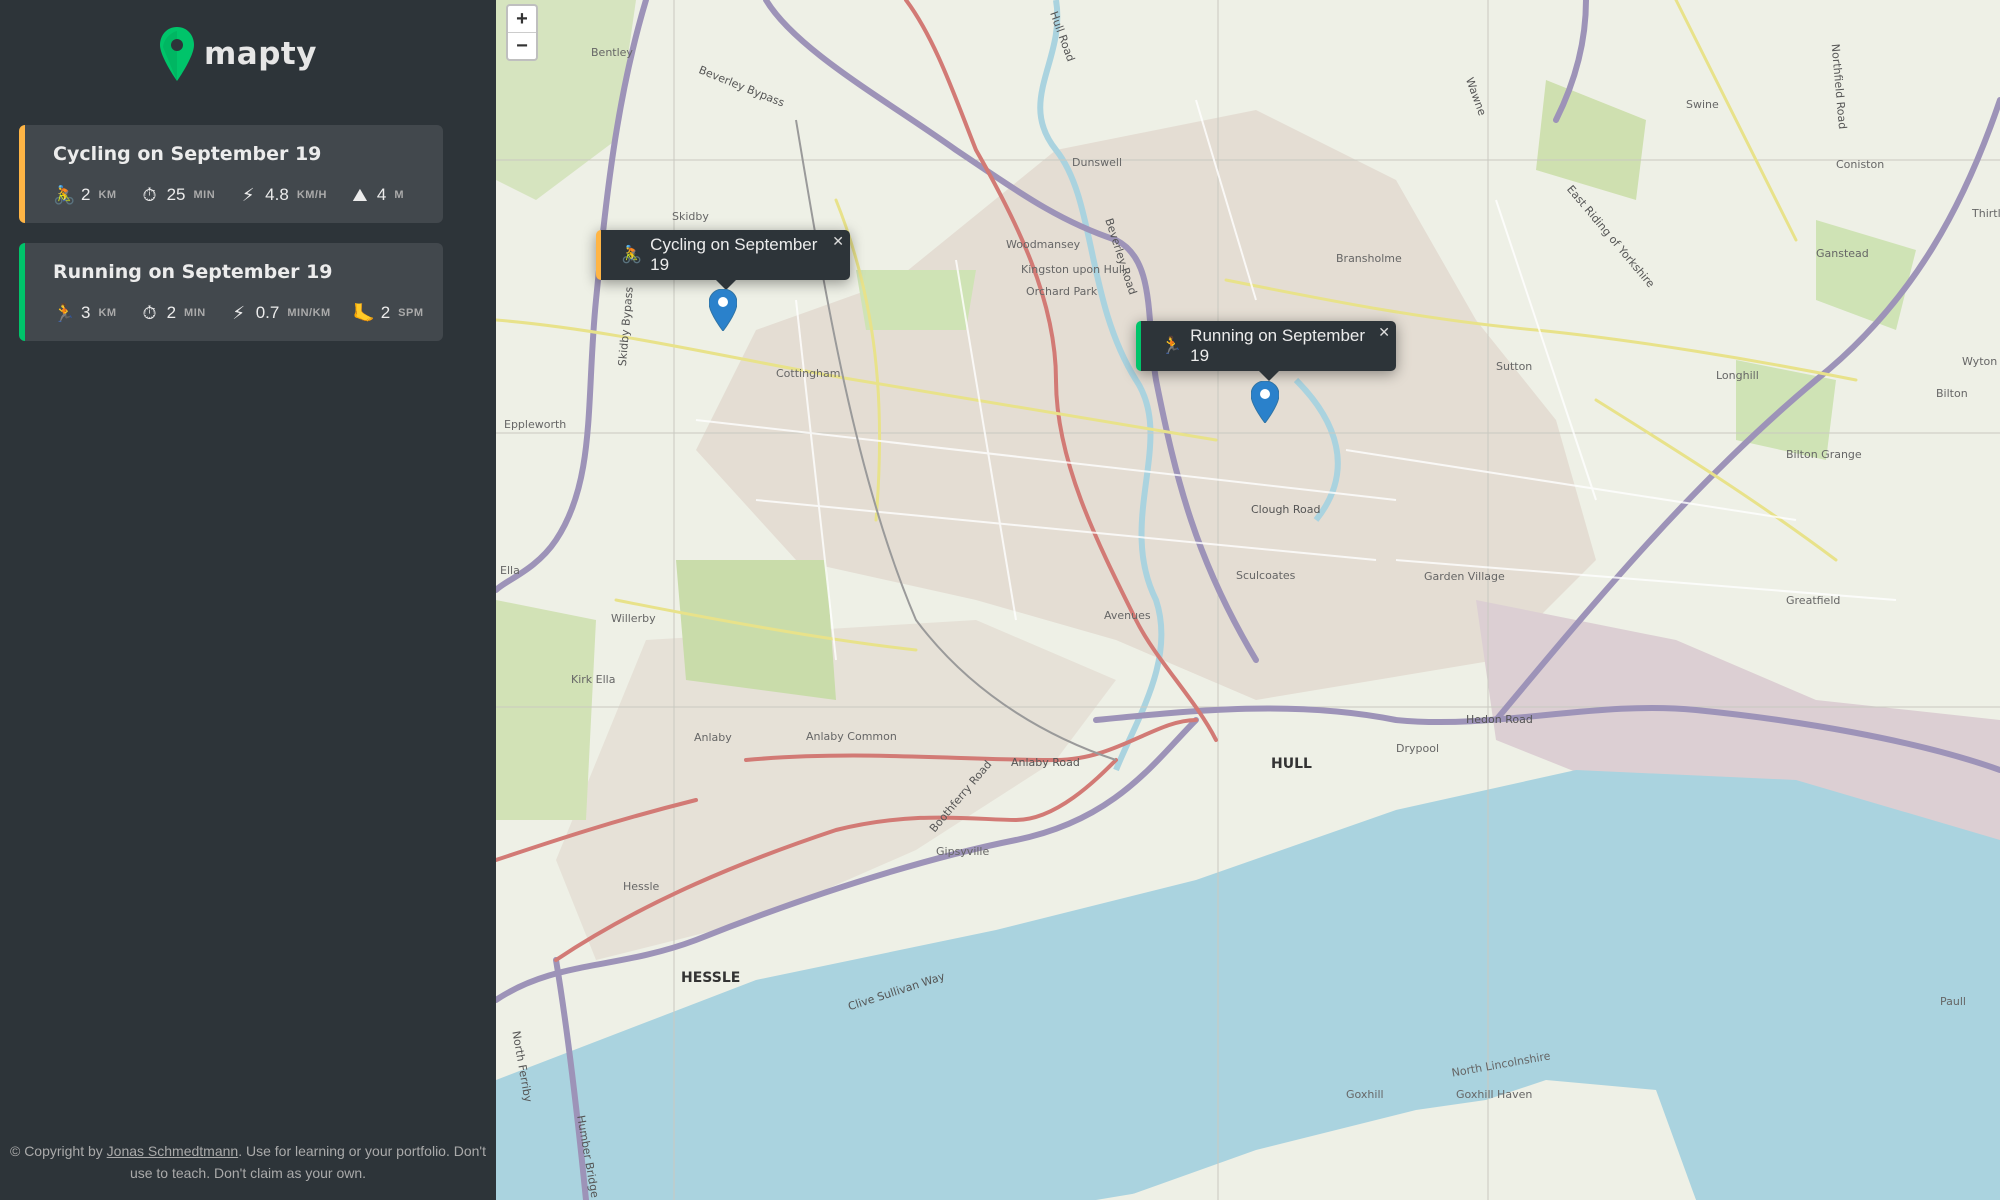  I want to click on map-label: Coniston, so click(1860, 164).